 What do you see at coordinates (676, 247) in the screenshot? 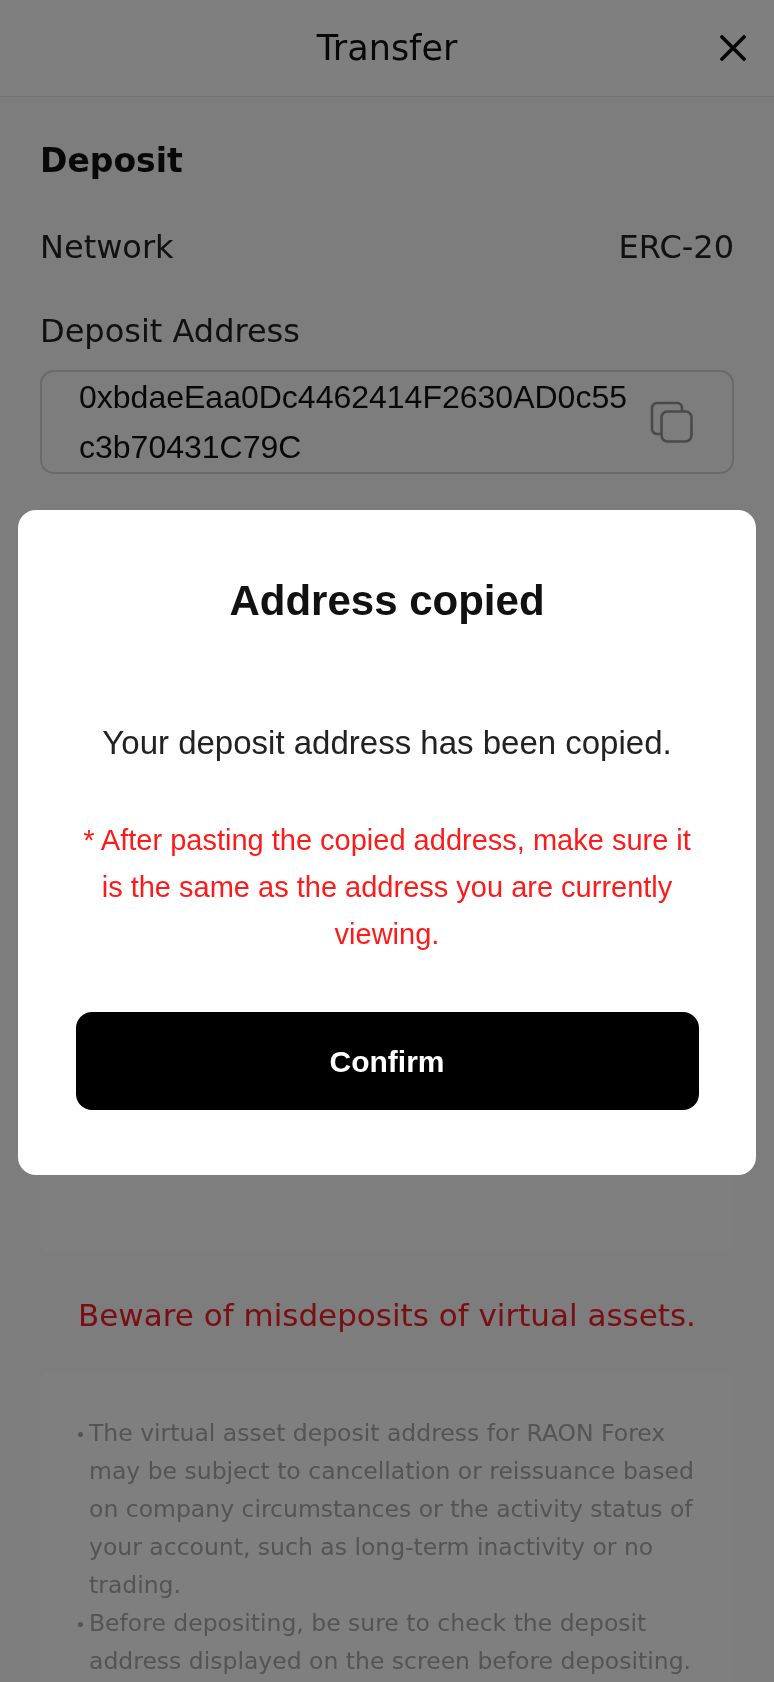
I see `network-value: ERC-20` at bounding box center [676, 247].